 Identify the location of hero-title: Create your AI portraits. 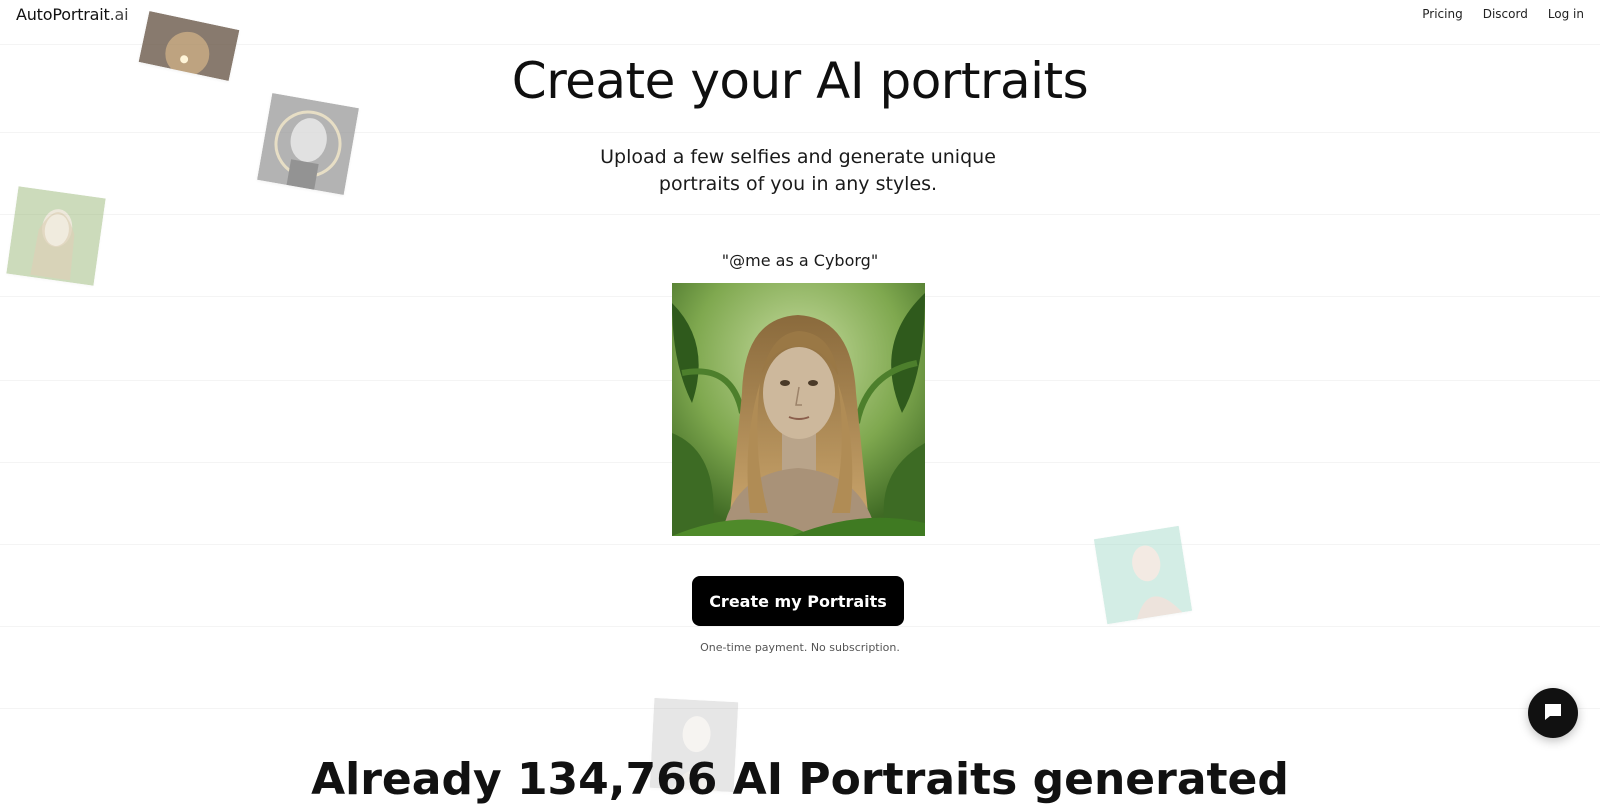
(800, 81).